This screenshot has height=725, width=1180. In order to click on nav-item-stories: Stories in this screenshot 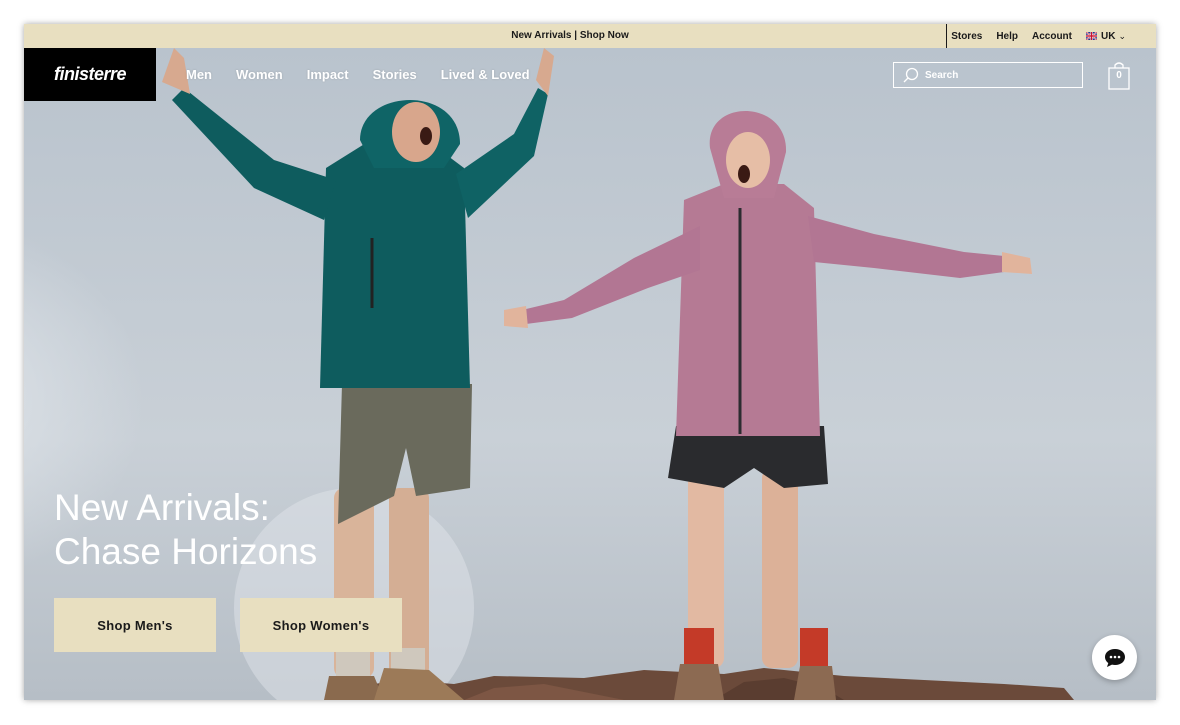, I will do `click(395, 74)`.